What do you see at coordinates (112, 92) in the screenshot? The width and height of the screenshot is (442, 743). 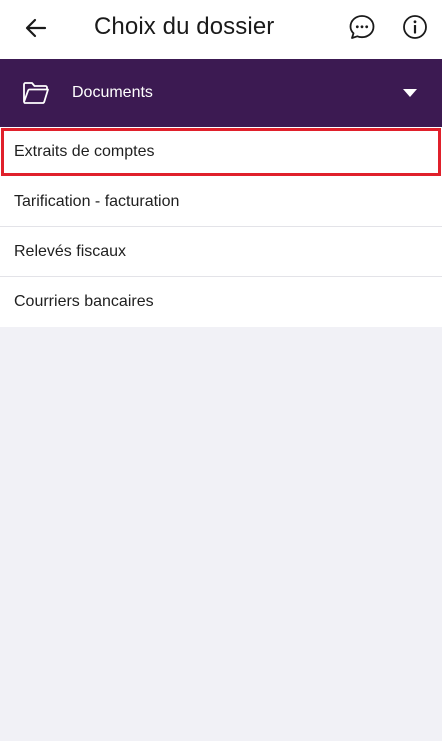 I see `selector-label: Documents` at bounding box center [112, 92].